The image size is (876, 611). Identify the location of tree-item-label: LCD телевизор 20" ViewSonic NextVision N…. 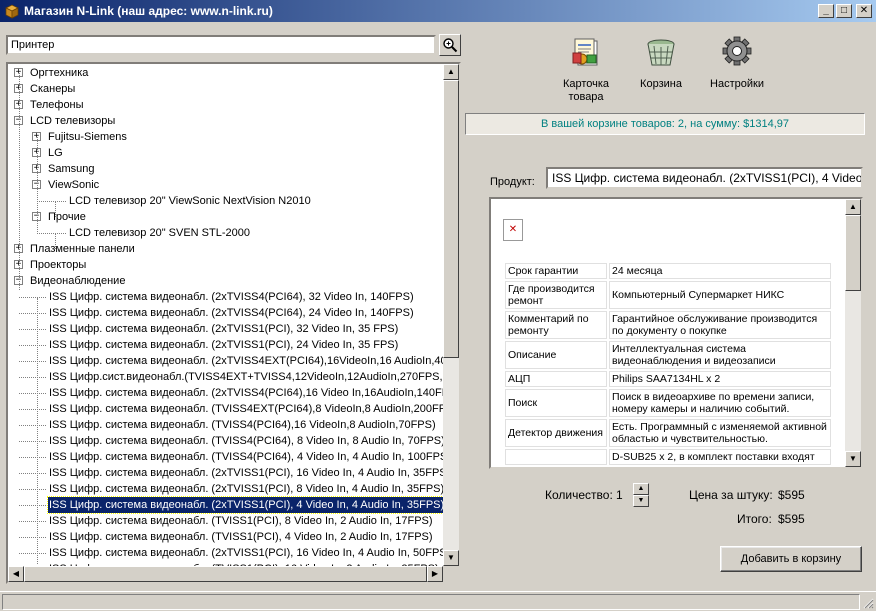
(190, 201).